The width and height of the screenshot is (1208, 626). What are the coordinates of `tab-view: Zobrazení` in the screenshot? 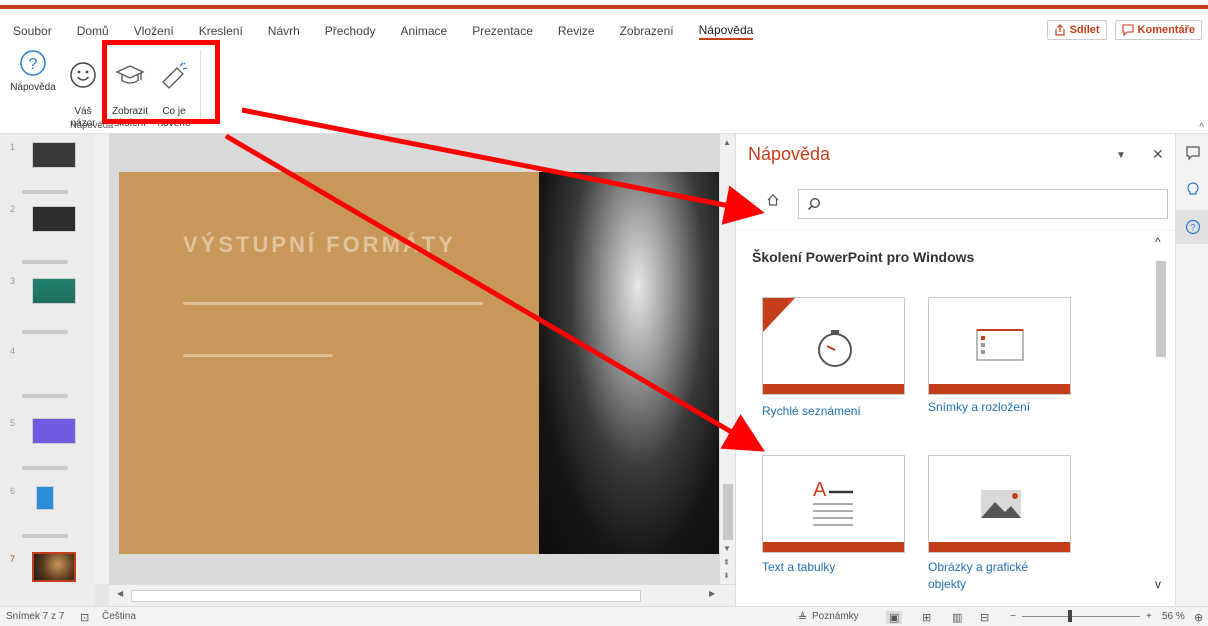 It's located at (647, 31).